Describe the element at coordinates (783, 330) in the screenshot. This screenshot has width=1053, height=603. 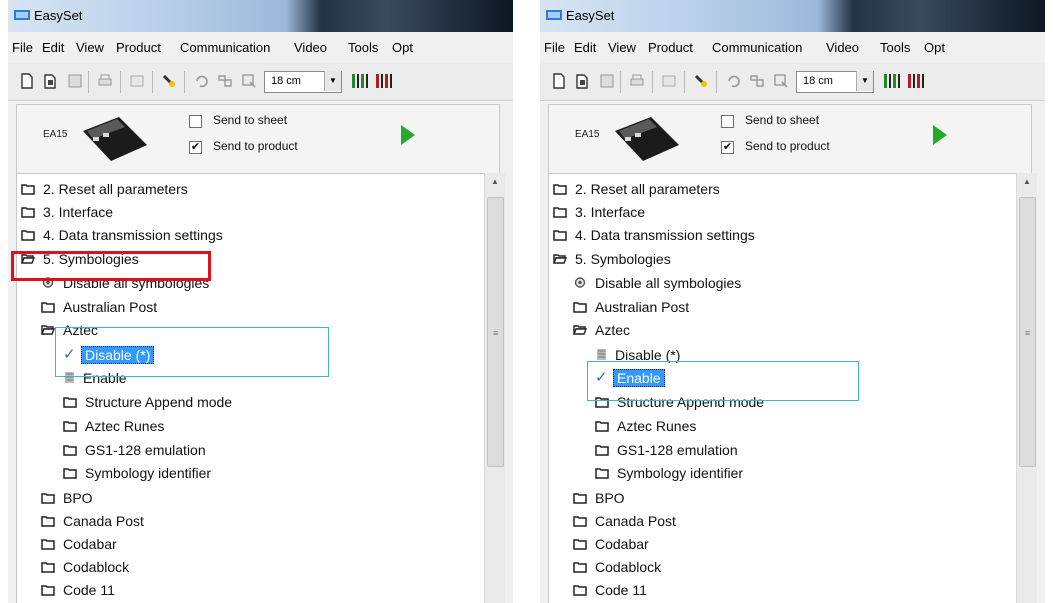
I see `tree-item: Aztec` at that location.